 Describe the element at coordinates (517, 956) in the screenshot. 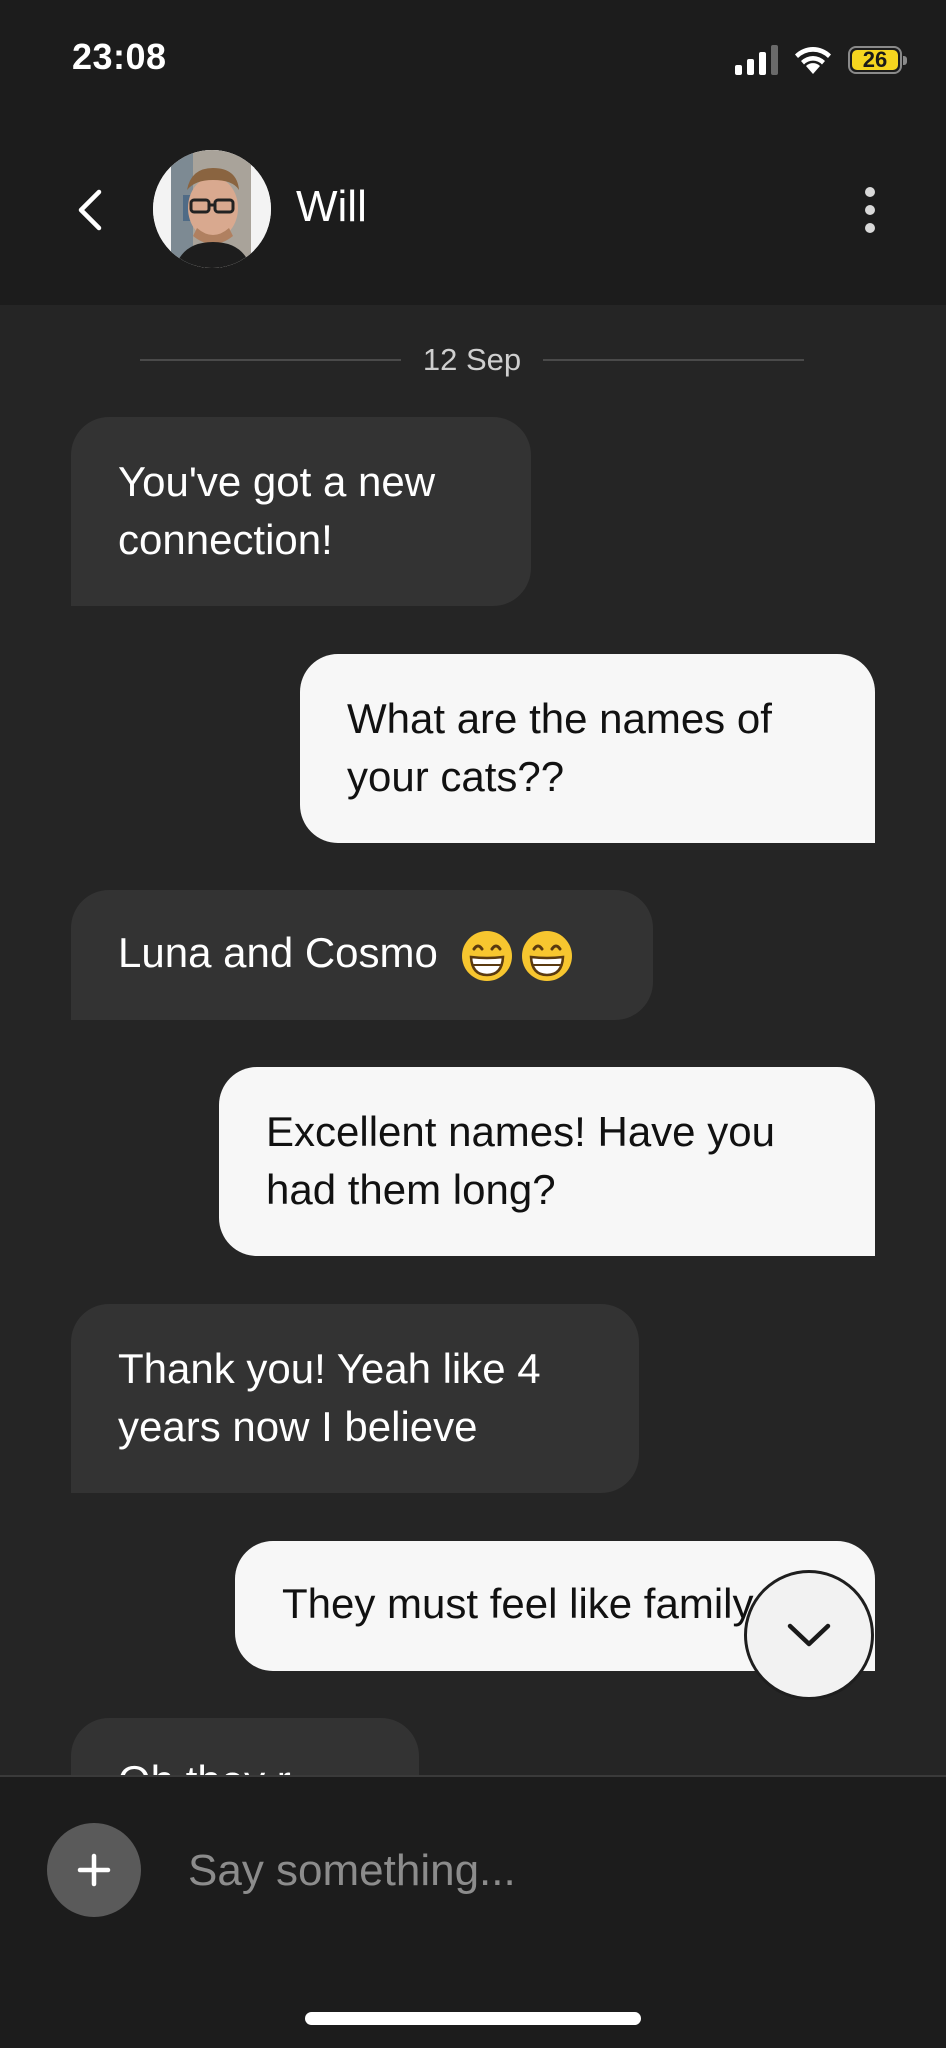

I see `emoji-group` at that location.